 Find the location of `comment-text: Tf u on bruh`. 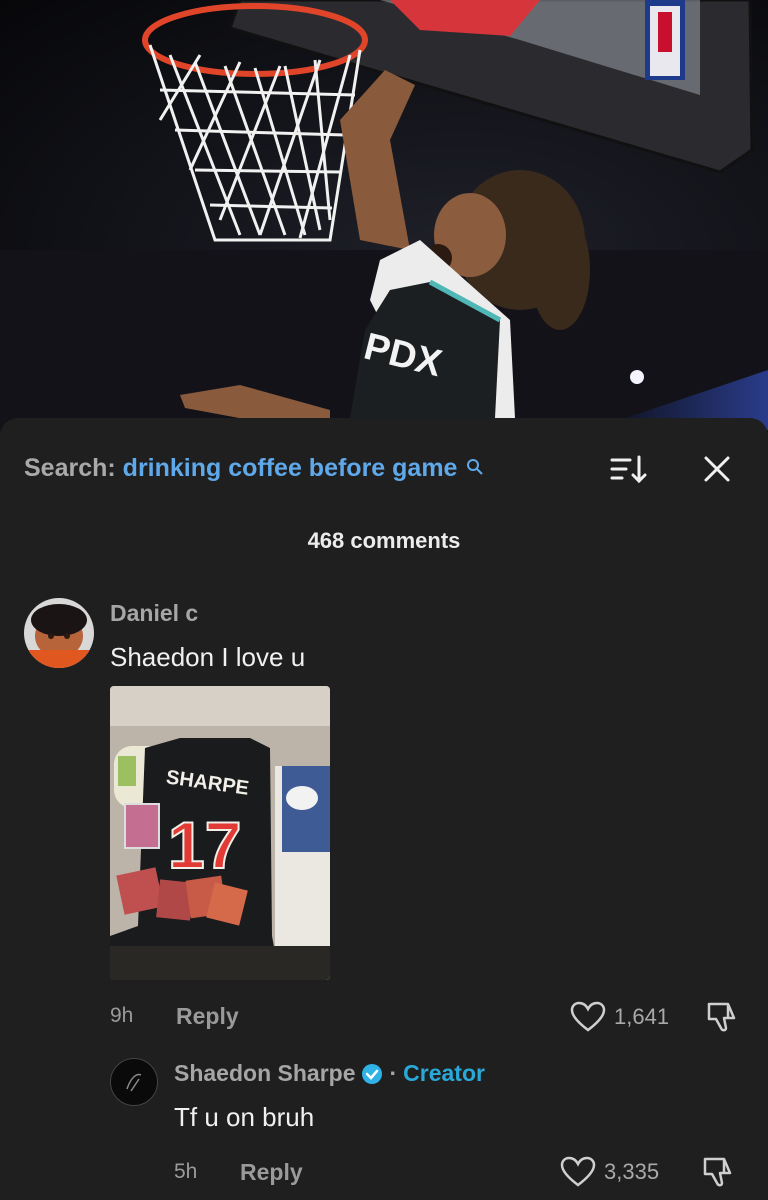

comment-text: Tf u on bruh is located at coordinates (244, 1117).